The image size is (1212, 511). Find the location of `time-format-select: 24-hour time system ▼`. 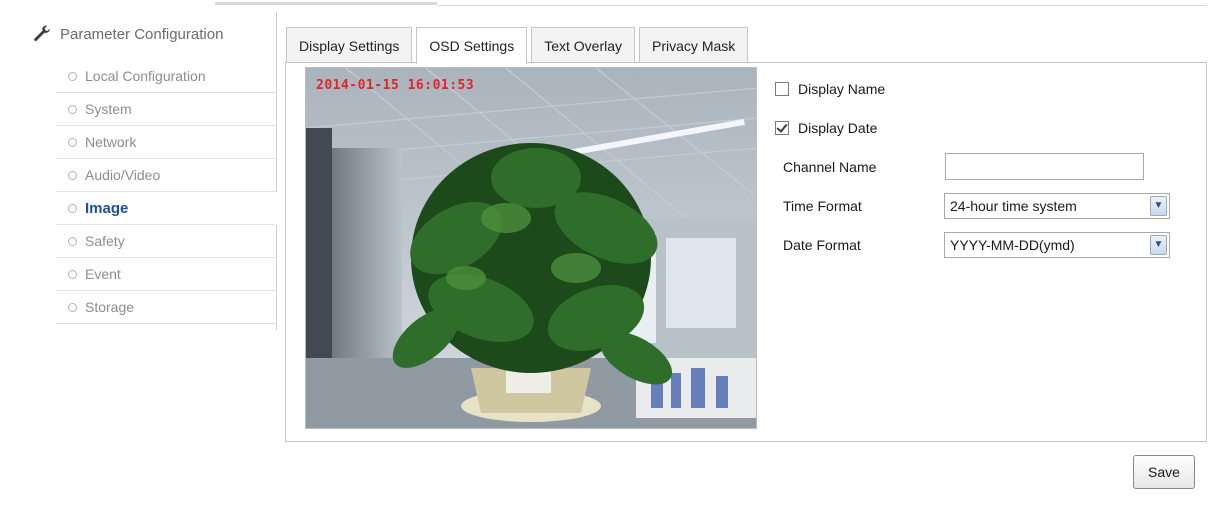

time-format-select: 24-hour time system ▼ is located at coordinates (1057, 206).